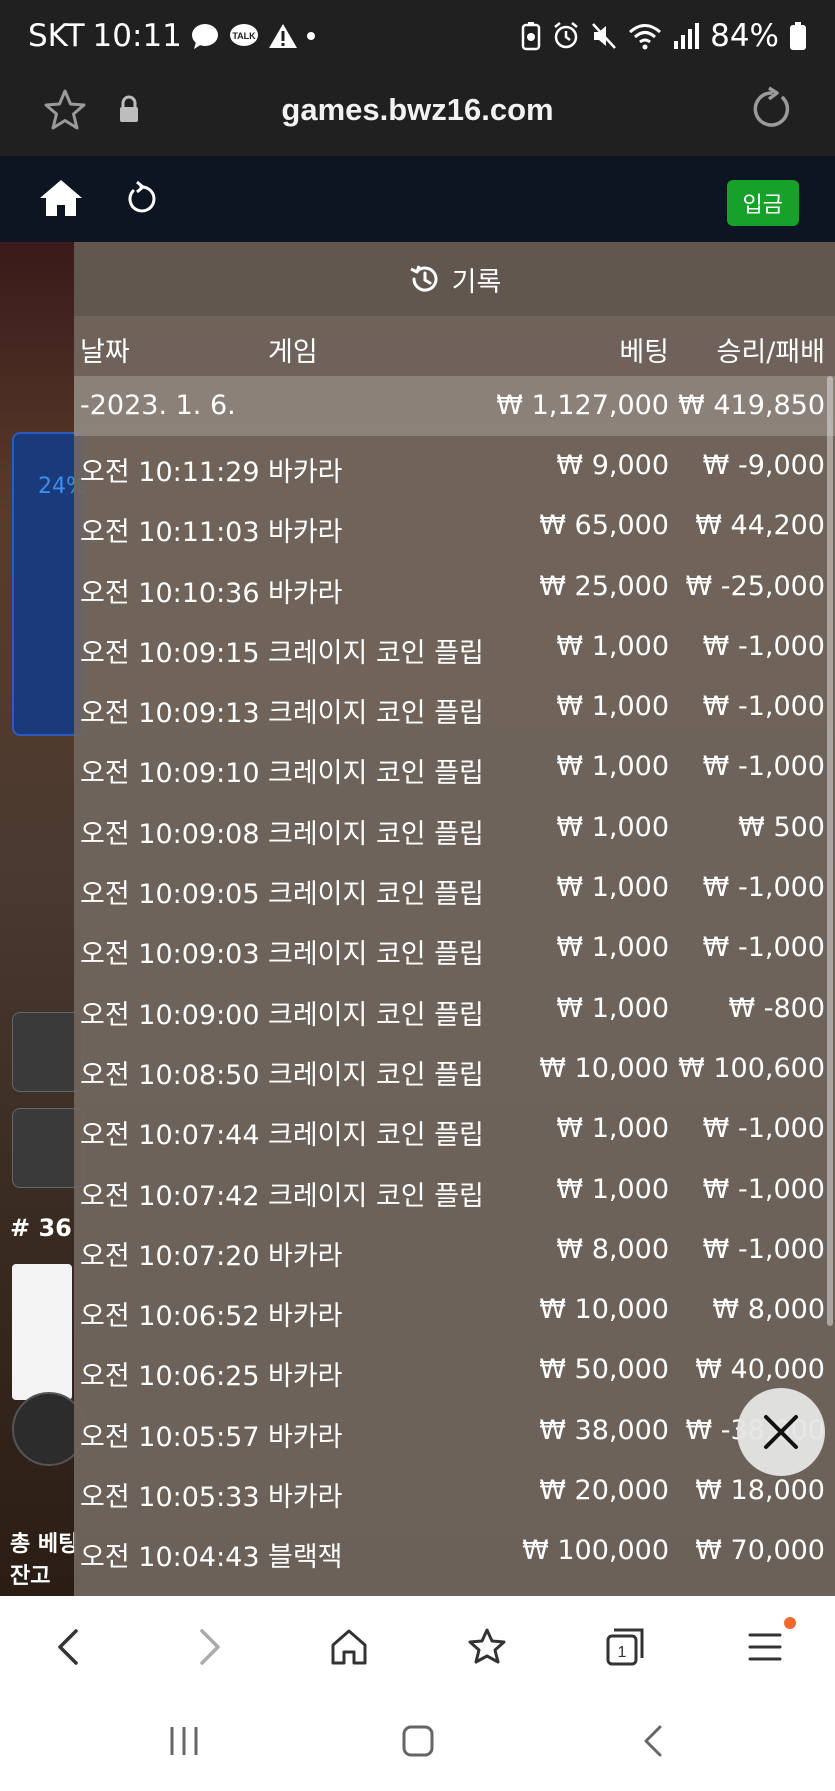 The height and width of the screenshot is (1791, 835). What do you see at coordinates (454, 526) in the screenshot?
I see `history-row: 오전 10:11:03 바카라 ₩ 65,000 ₩ 44,200` at bounding box center [454, 526].